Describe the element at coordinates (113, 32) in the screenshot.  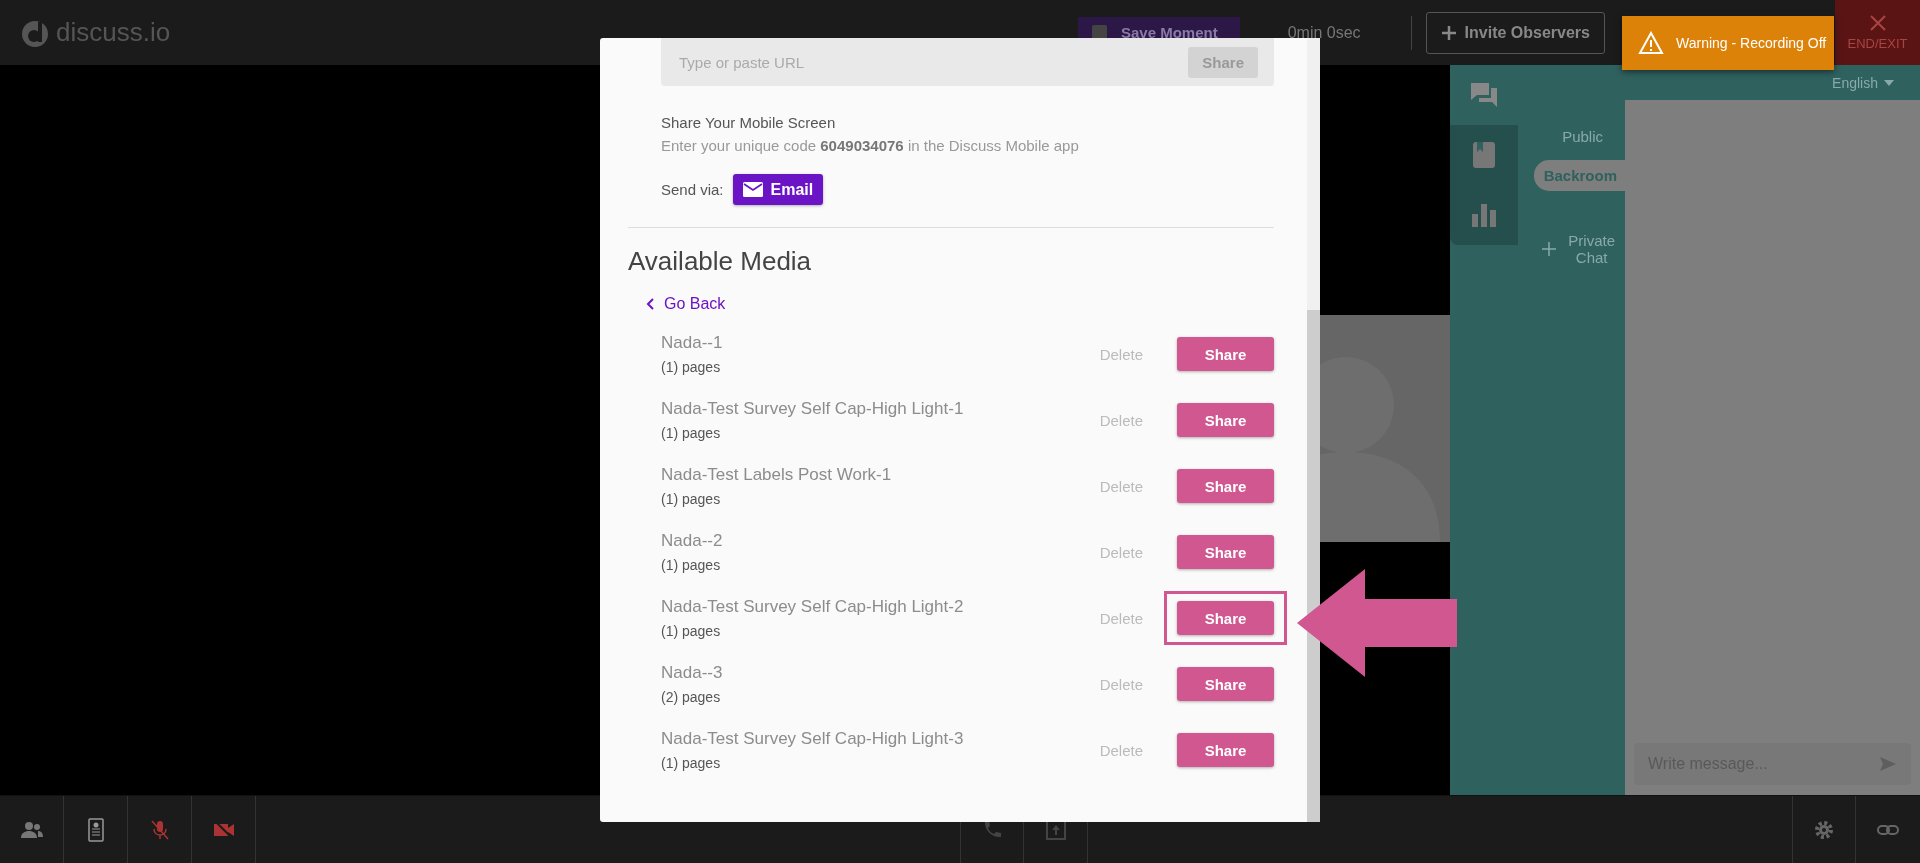
I see `logo-text: discuss.io` at that location.